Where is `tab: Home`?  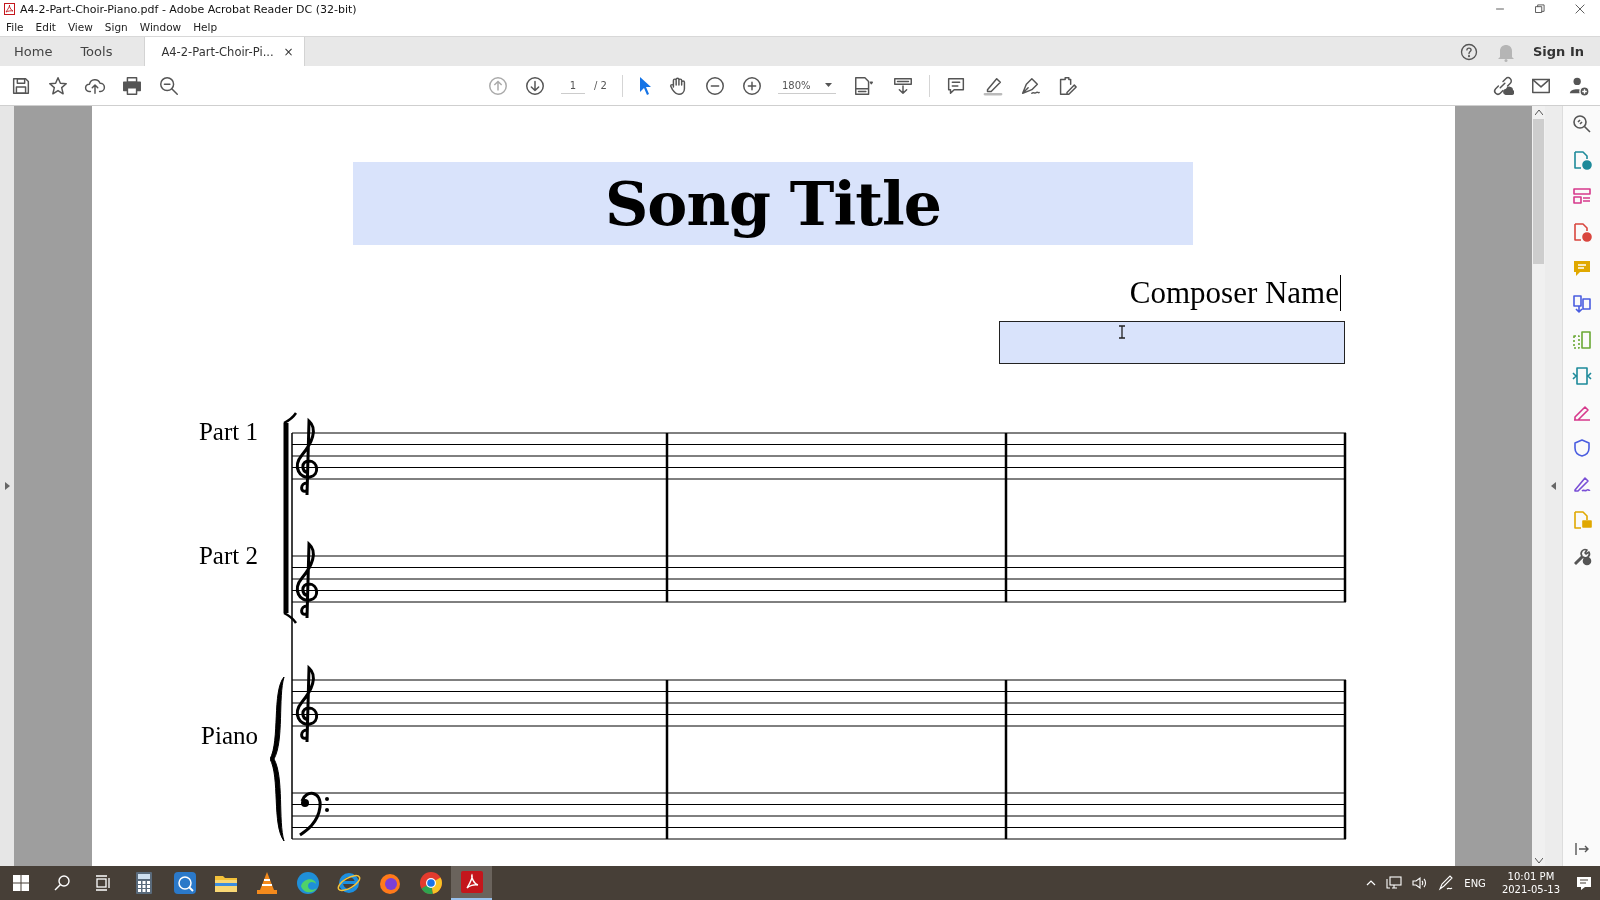 tab: Home is located at coordinates (33, 51).